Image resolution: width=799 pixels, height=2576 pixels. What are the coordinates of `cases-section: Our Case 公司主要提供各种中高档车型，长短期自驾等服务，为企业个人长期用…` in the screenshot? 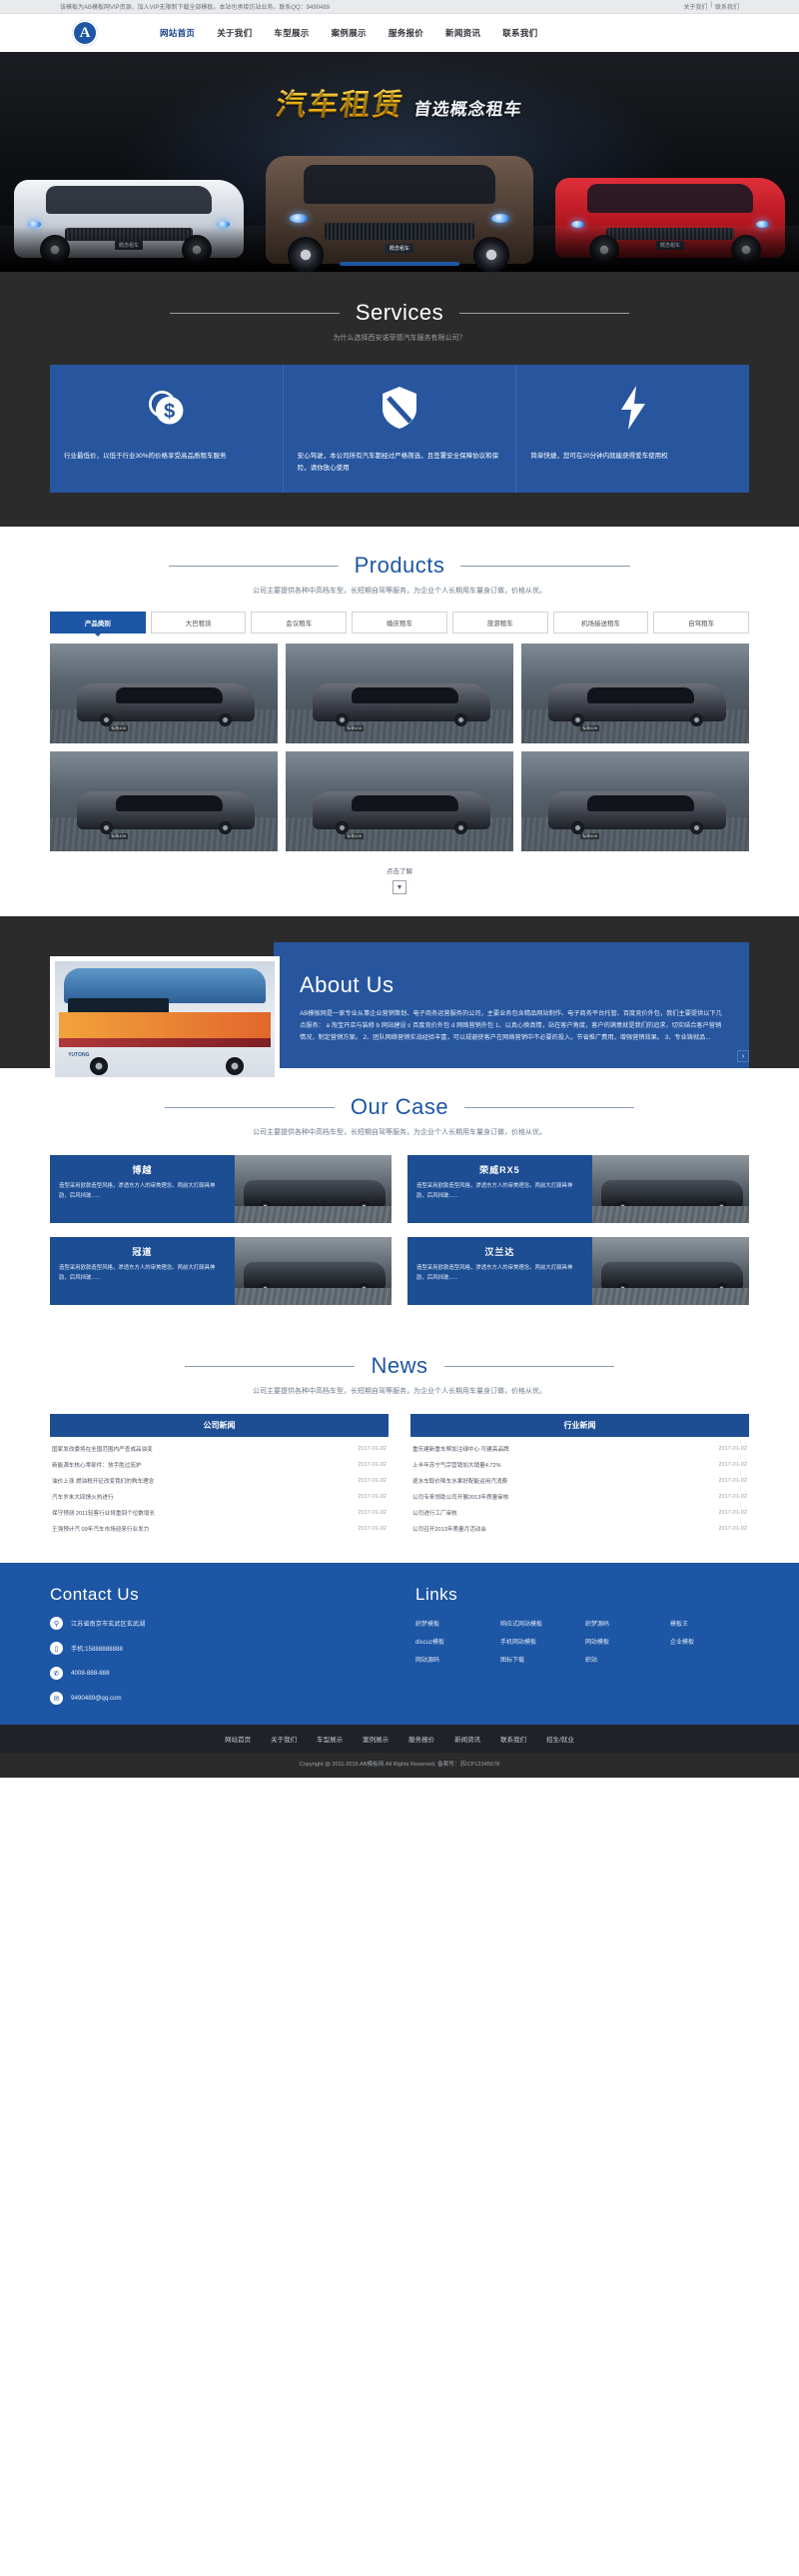 It's located at (399, 1199).